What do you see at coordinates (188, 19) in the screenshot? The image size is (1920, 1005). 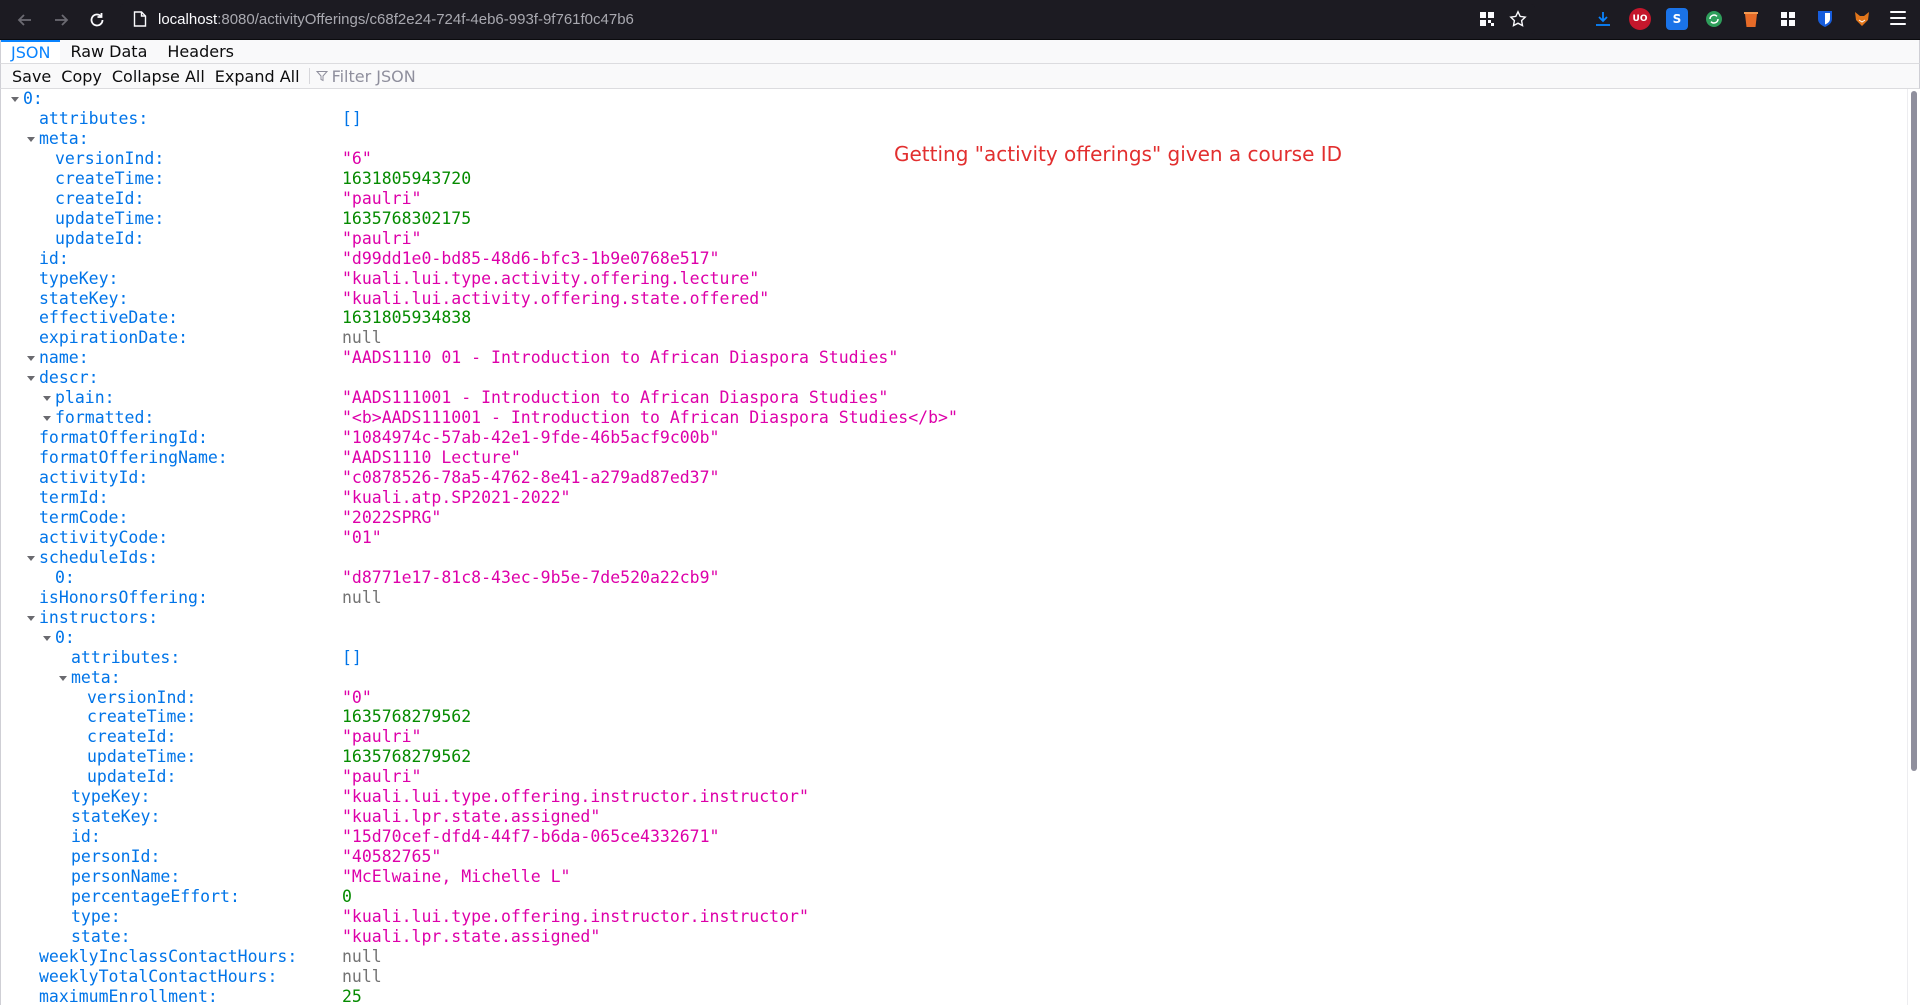 I see `url-host: localhost` at bounding box center [188, 19].